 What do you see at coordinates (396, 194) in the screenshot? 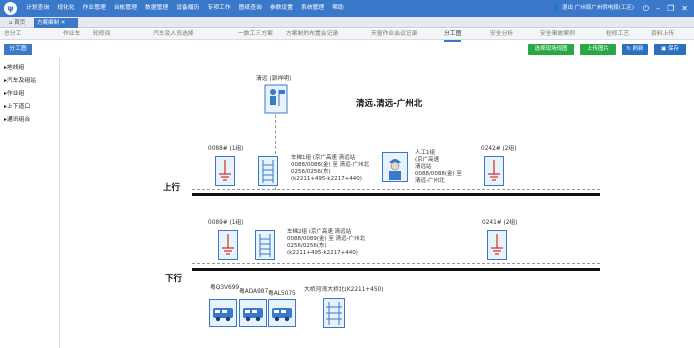
I see `up-track` at bounding box center [396, 194].